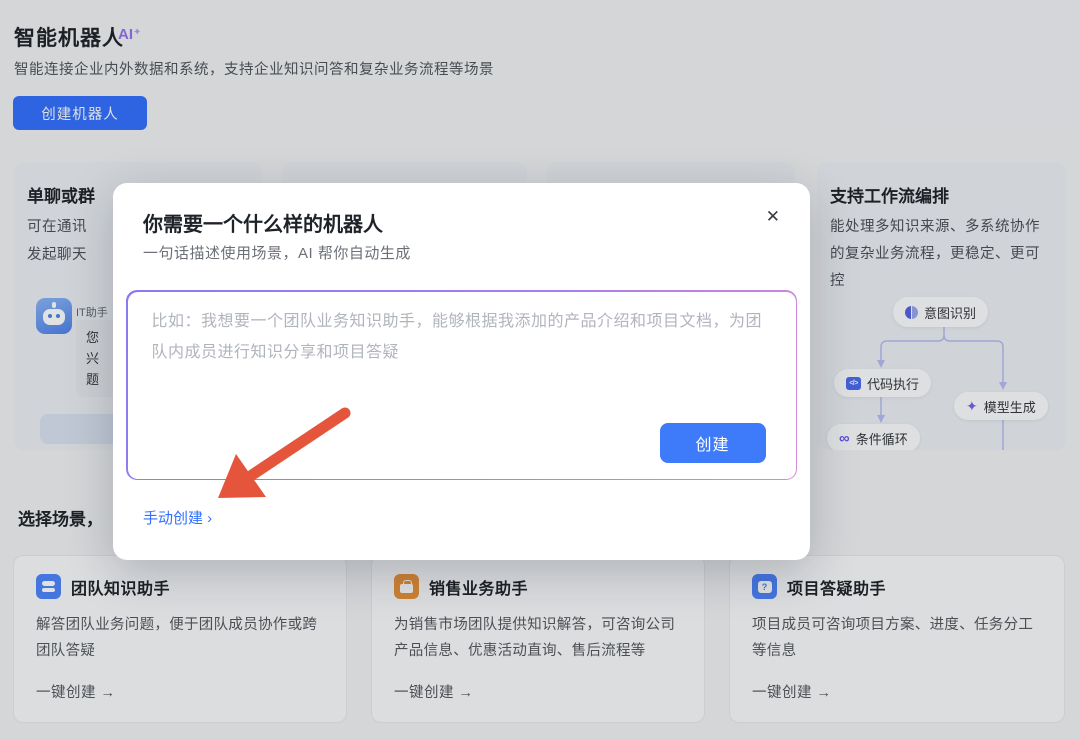 The height and width of the screenshot is (740, 1080). Describe the element at coordinates (177, 517) in the screenshot. I see `manual-create-link: 手动创建 ›` at that location.